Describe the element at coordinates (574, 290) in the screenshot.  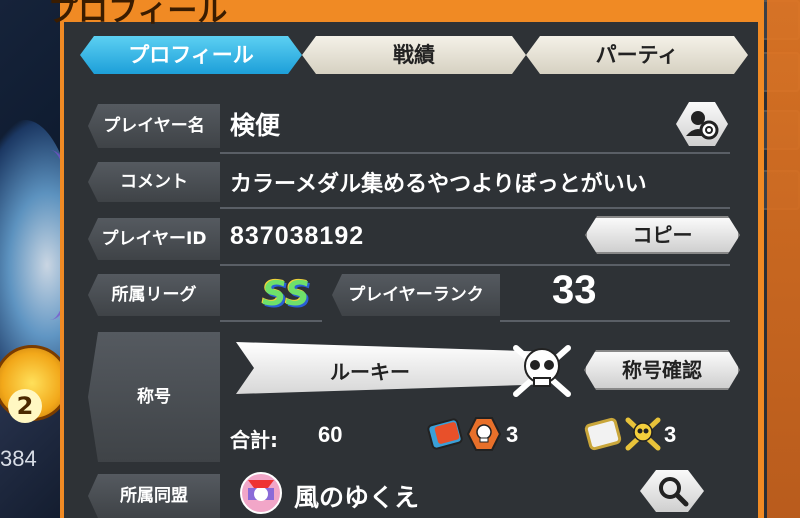
I see `player-rank-value: 33` at that location.